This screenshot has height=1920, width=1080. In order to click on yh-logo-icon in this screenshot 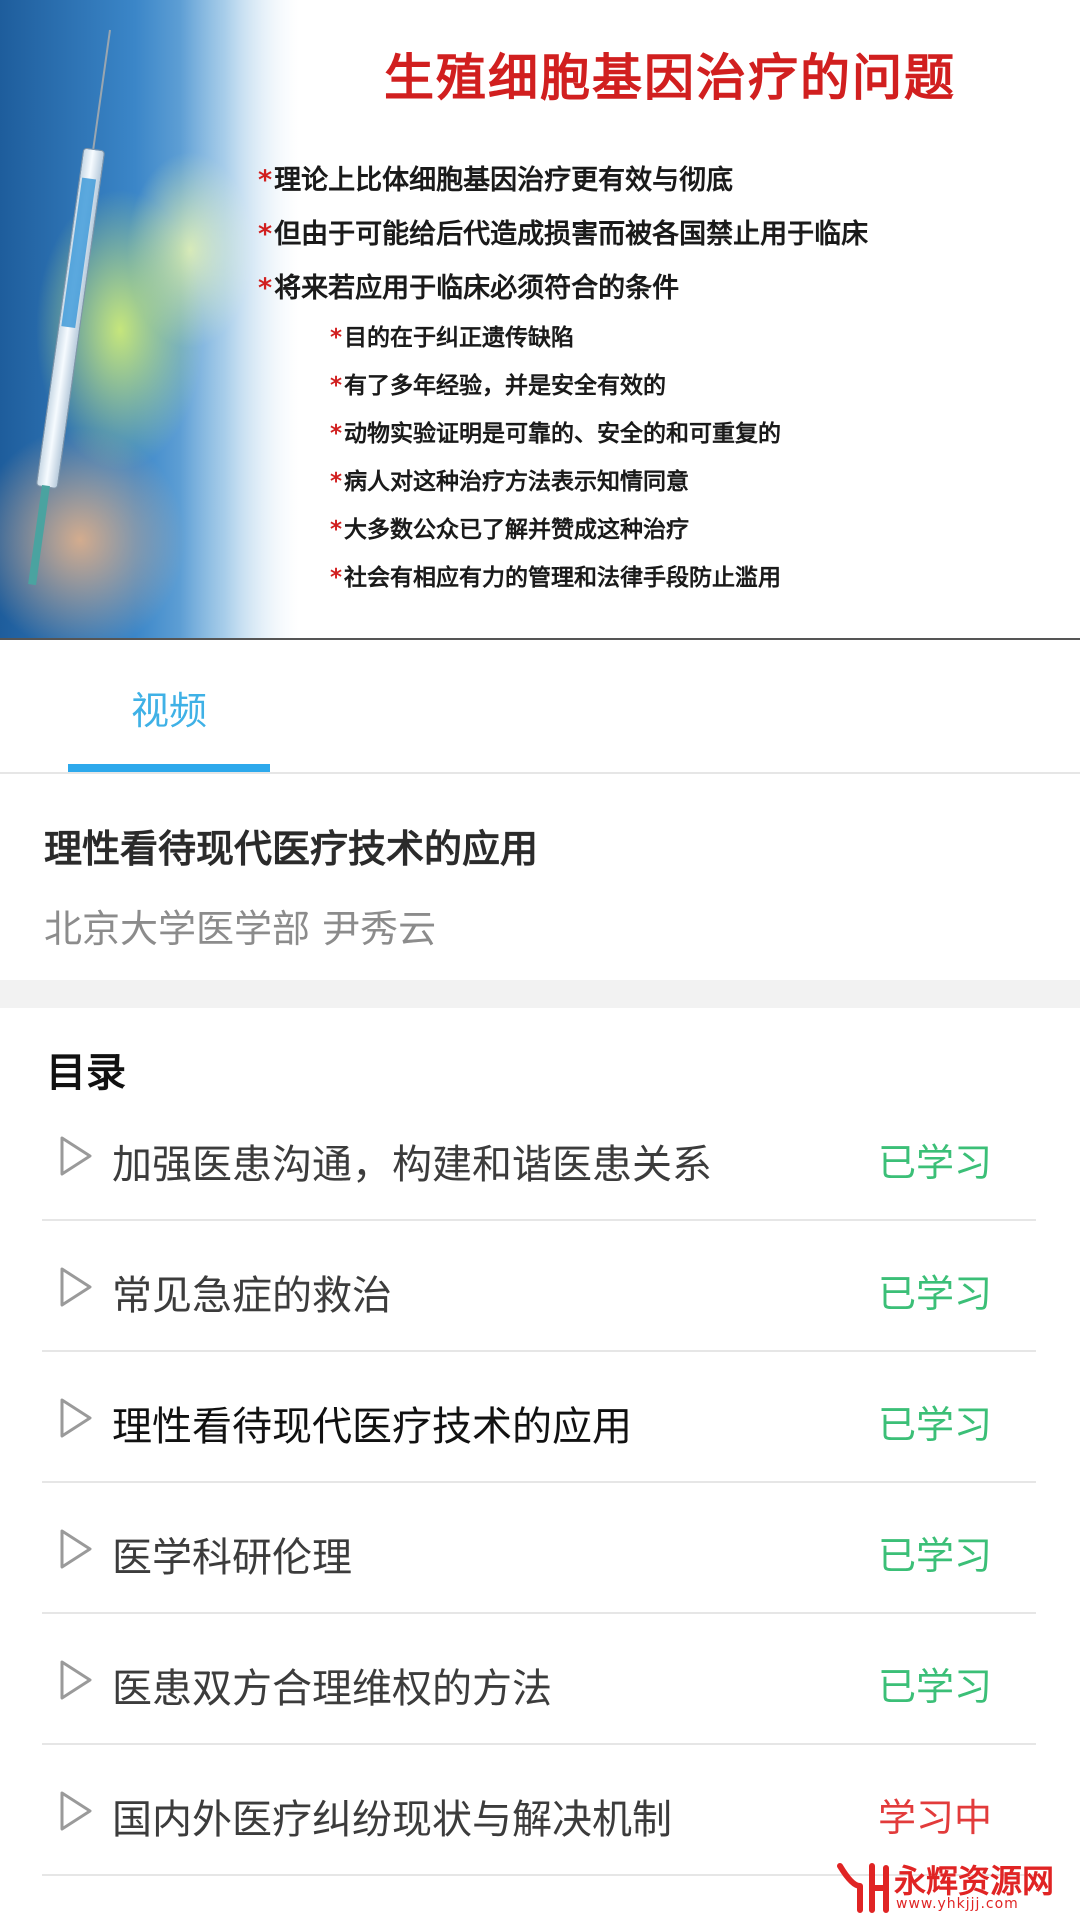, I will do `click(863, 1888)`.